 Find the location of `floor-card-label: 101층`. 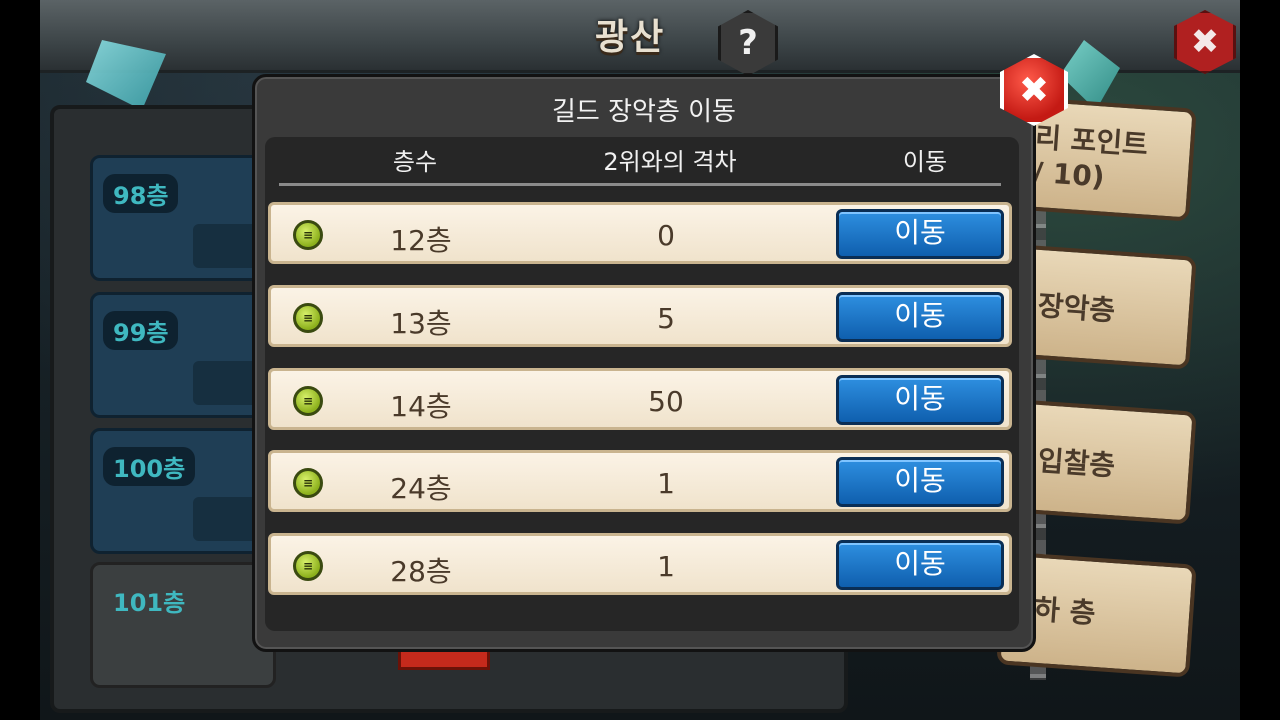

floor-card-label: 101층 is located at coordinates (149, 603).